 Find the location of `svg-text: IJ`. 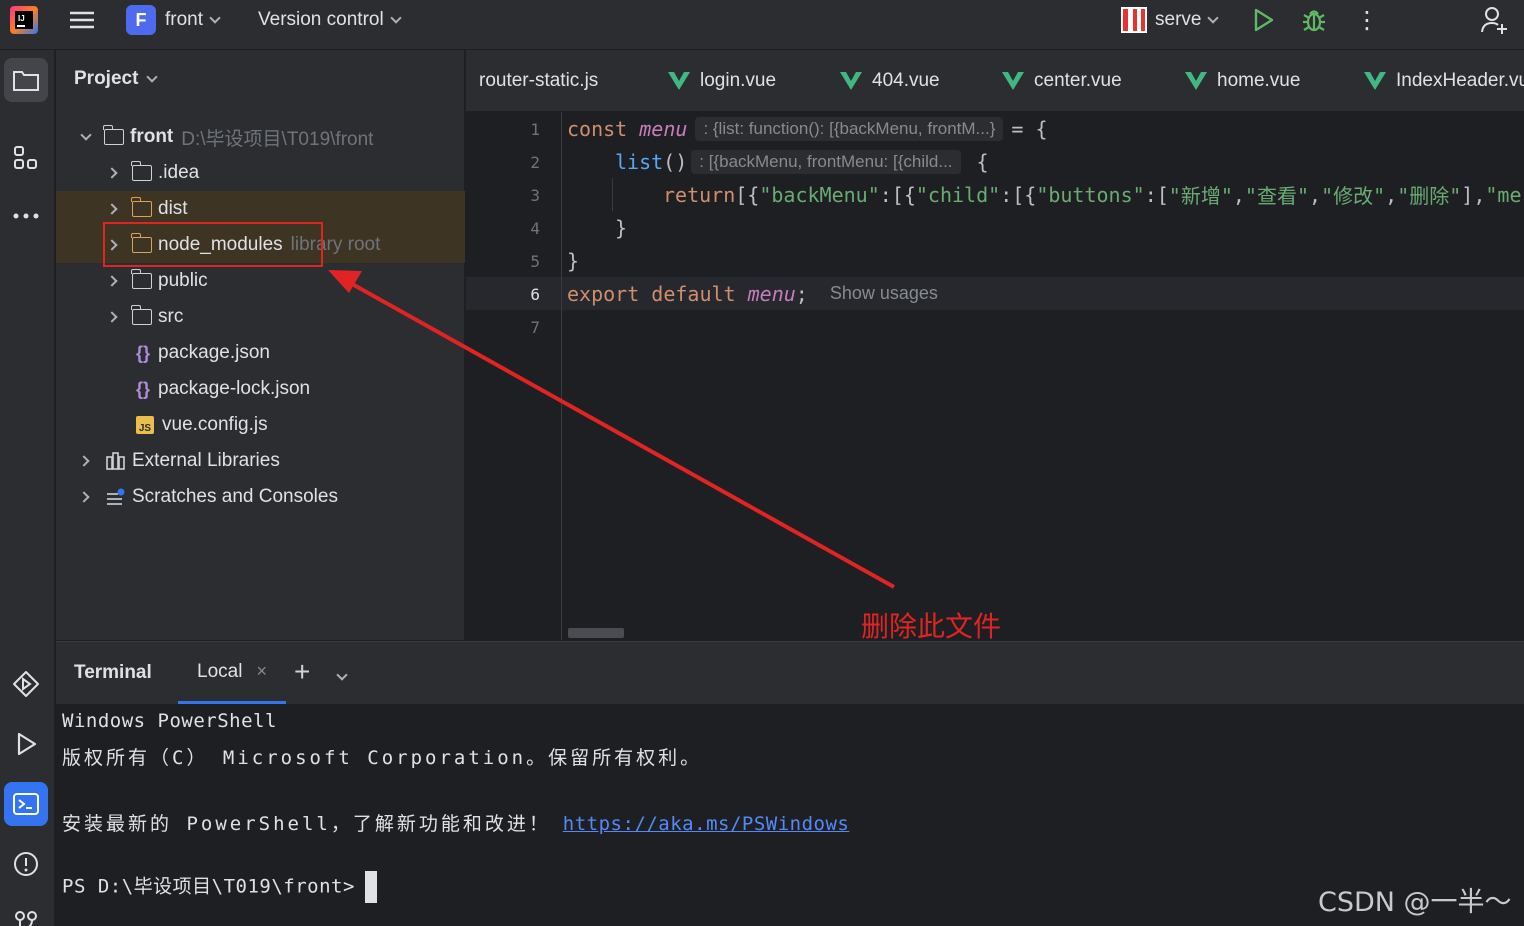

svg-text: IJ is located at coordinates (21, 18).